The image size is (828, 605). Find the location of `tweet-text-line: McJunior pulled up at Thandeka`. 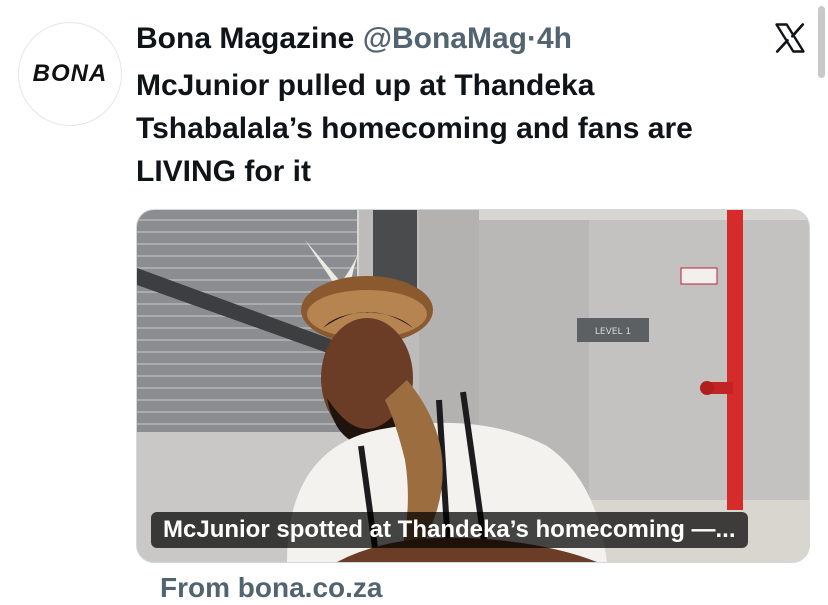

tweet-text-line: McJunior pulled up at Thandeka is located at coordinates (365, 85).